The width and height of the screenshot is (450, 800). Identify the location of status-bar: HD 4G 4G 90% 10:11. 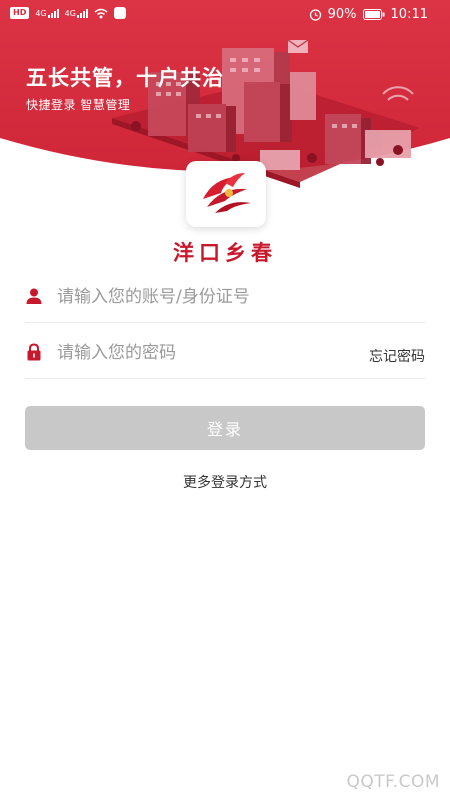
(225, 15).